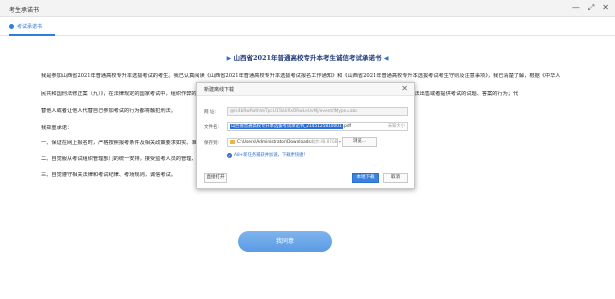 This screenshot has width=615, height=299. What do you see at coordinates (212, 127) in the screenshot?
I see `filename-label: 文件名:` at bounding box center [212, 127].